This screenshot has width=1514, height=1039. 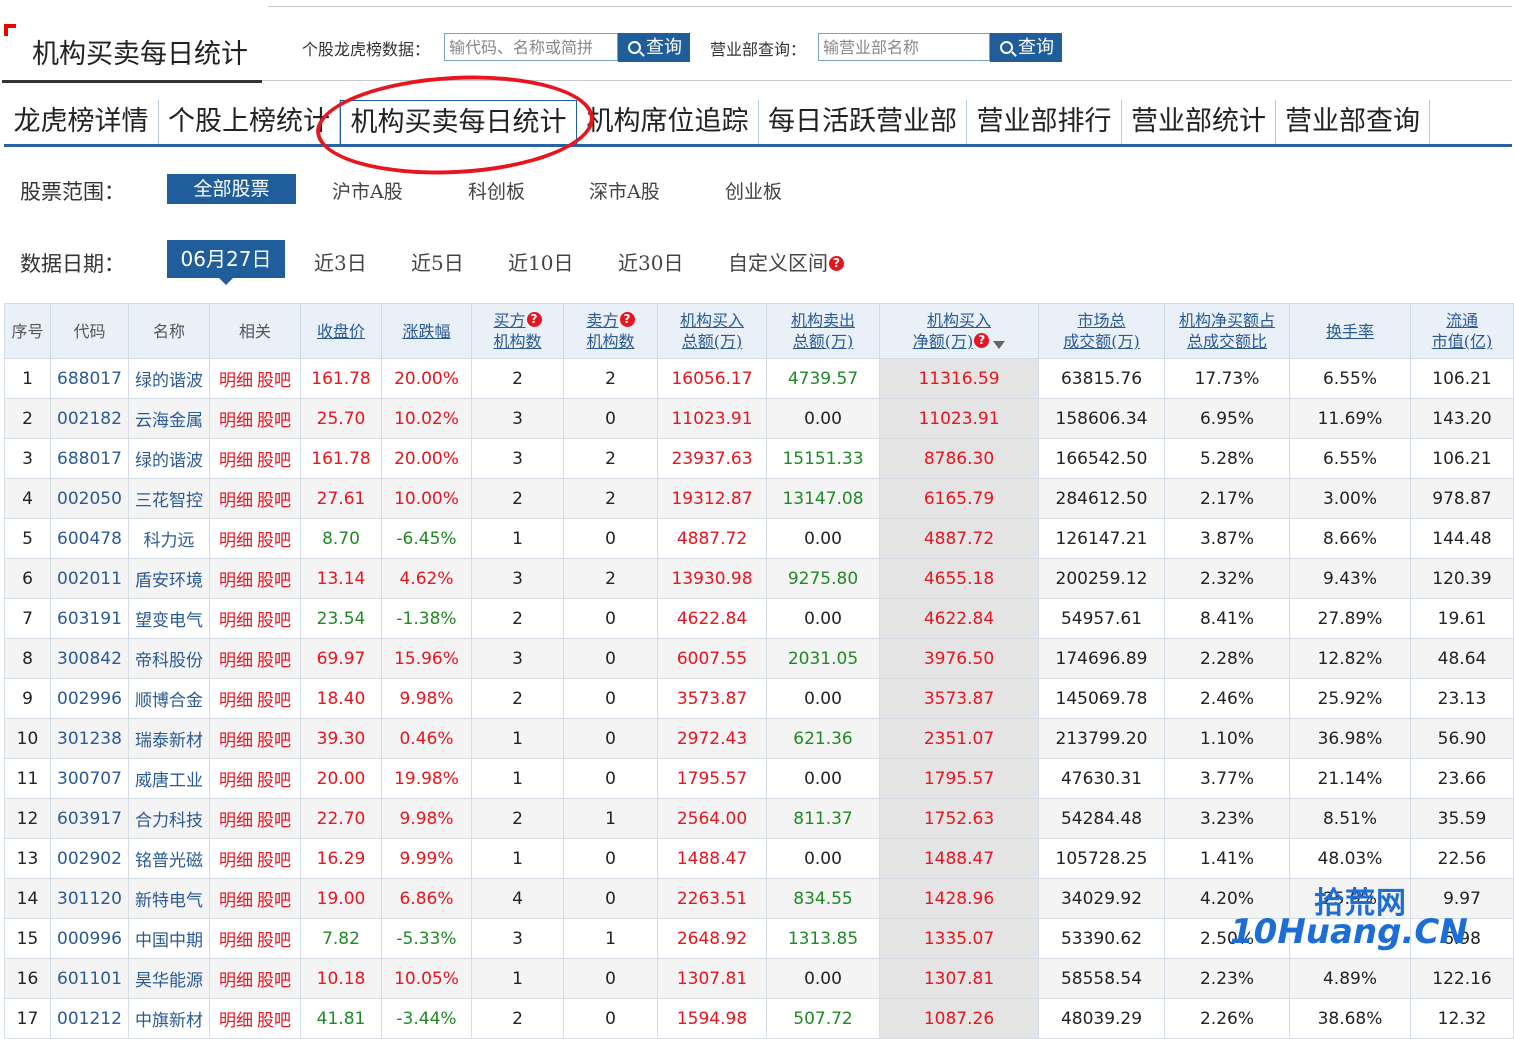 I want to click on date-option-custom: 自定义区间?, so click(x=786, y=261).